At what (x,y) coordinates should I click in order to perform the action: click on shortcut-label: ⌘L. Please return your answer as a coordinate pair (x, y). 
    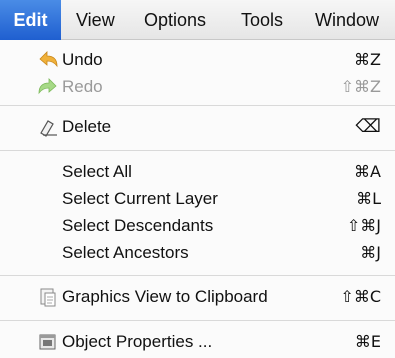
    Looking at the image, I should click on (368, 198).